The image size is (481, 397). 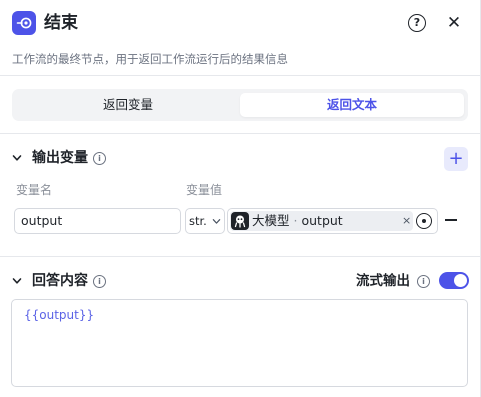 I want to click on end-node-icon, so click(x=24, y=23).